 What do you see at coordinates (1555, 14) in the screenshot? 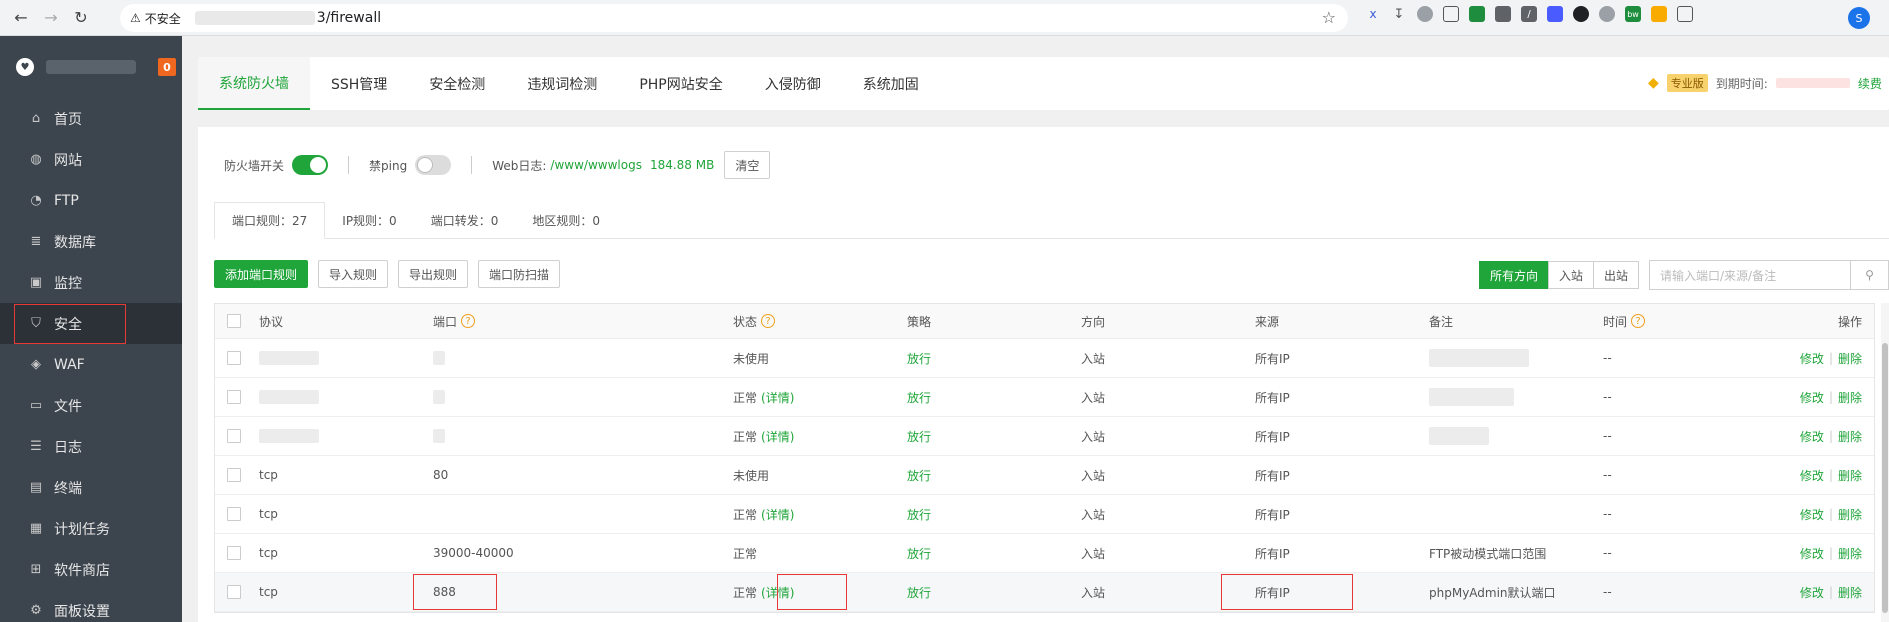
I see `extension-puzzle-blue-icon` at bounding box center [1555, 14].